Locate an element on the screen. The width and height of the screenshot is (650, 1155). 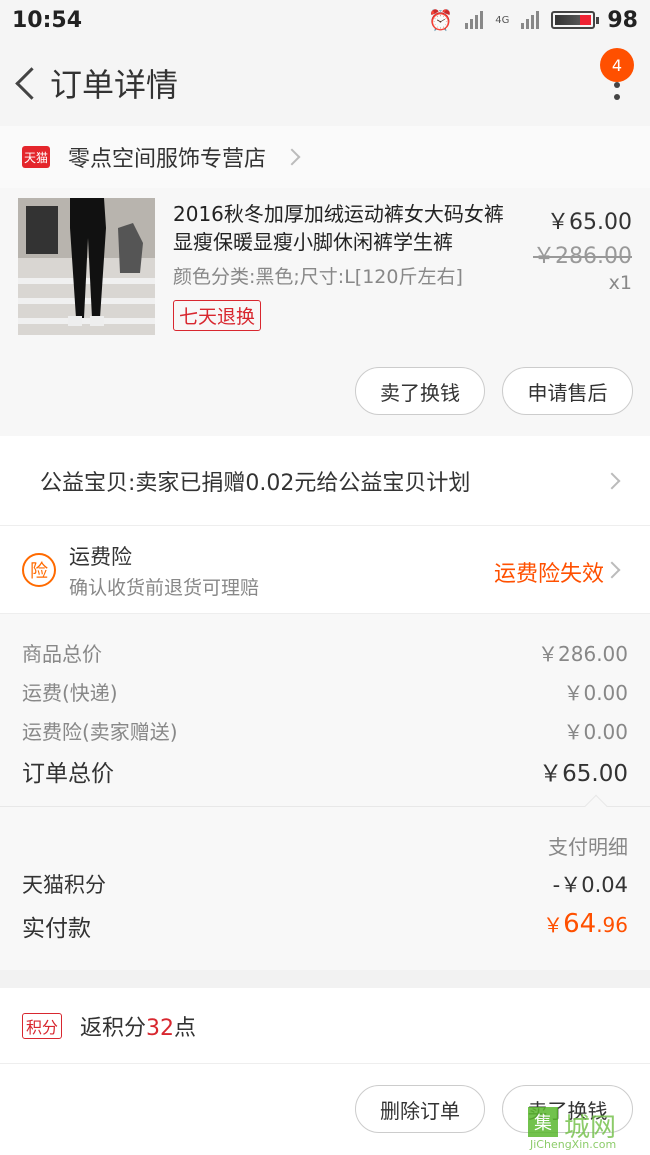
product-thumbnail is located at coordinates (86, 266).